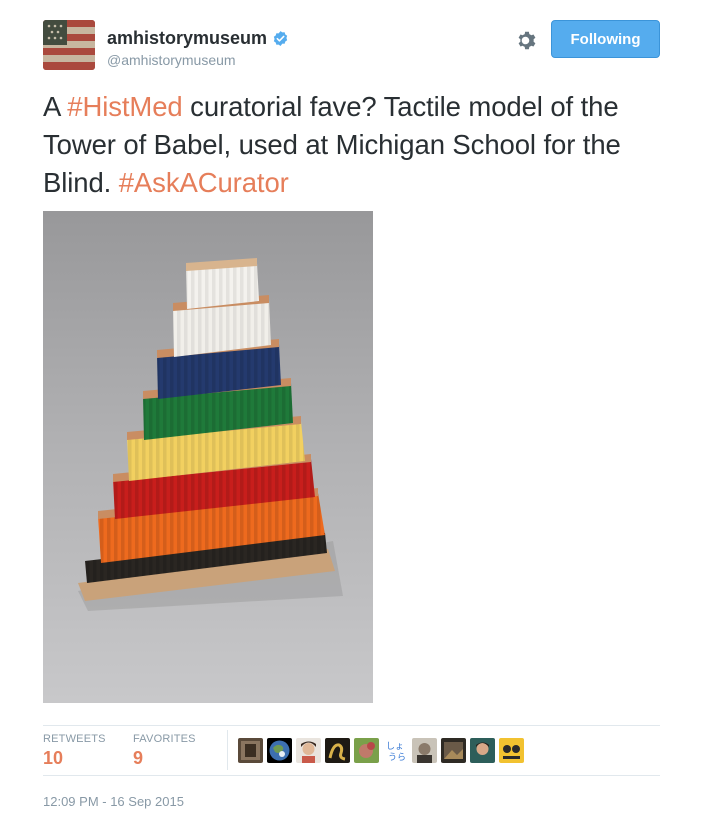  What do you see at coordinates (74, 758) in the screenshot?
I see `retweets-count: 10` at bounding box center [74, 758].